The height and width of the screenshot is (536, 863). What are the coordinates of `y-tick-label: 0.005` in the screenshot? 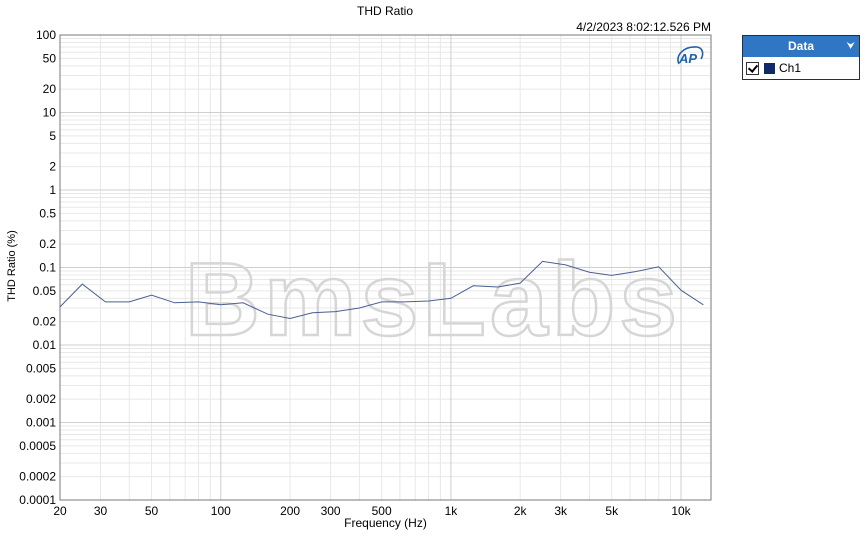 It's located at (41, 368).